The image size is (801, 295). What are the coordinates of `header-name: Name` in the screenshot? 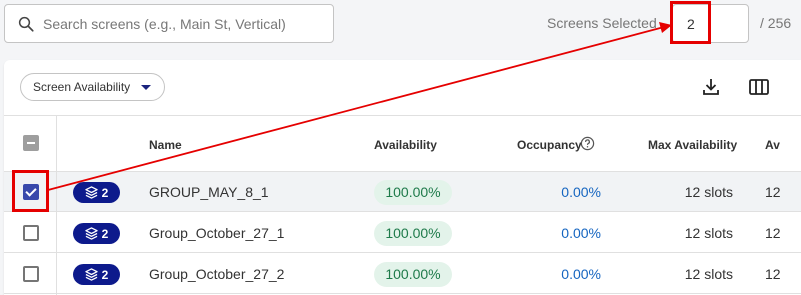 It's located at (165, 145).